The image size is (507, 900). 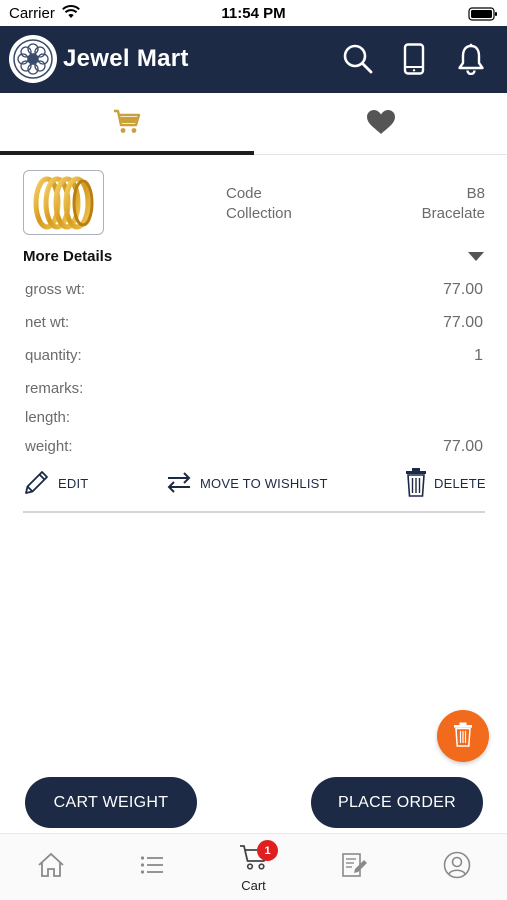 I want to click on active-tab-indicator, so click(x=127, y=153).